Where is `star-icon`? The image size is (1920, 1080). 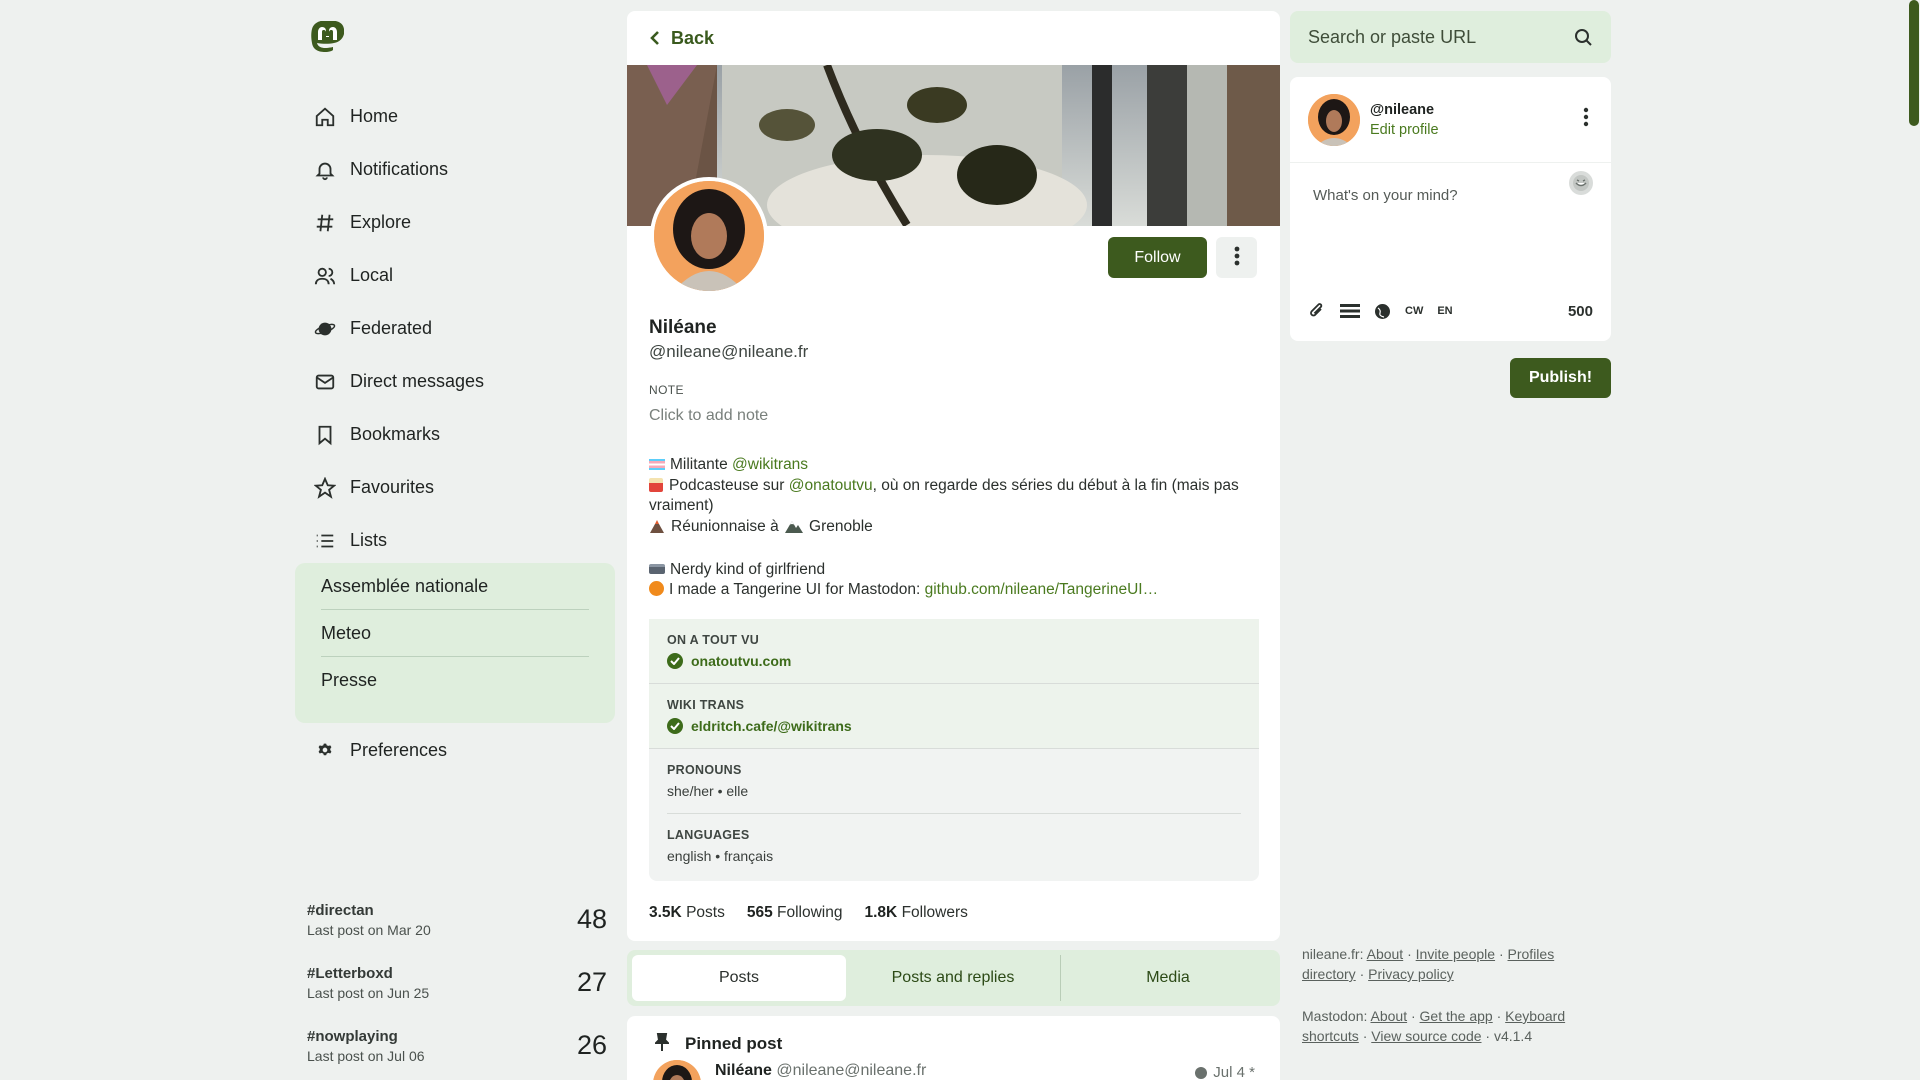 star-icon is located at coordinates (325, 488).